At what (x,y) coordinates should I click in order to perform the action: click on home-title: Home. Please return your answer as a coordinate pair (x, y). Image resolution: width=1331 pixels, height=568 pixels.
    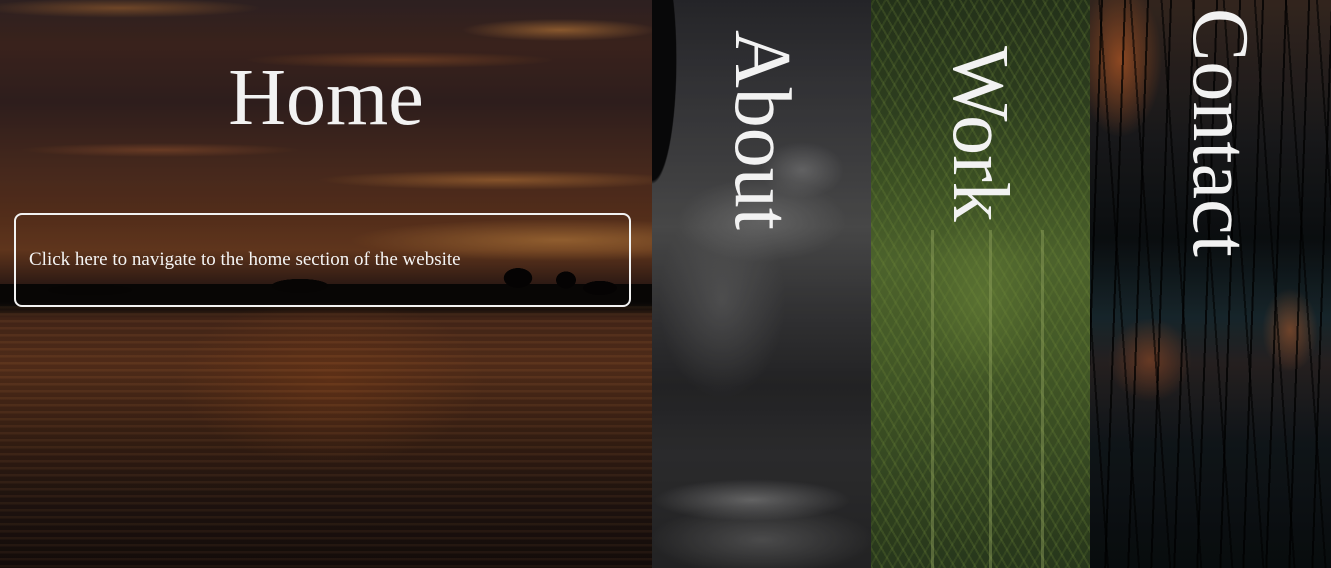
    Looking at the image, I should click on (326, 98).